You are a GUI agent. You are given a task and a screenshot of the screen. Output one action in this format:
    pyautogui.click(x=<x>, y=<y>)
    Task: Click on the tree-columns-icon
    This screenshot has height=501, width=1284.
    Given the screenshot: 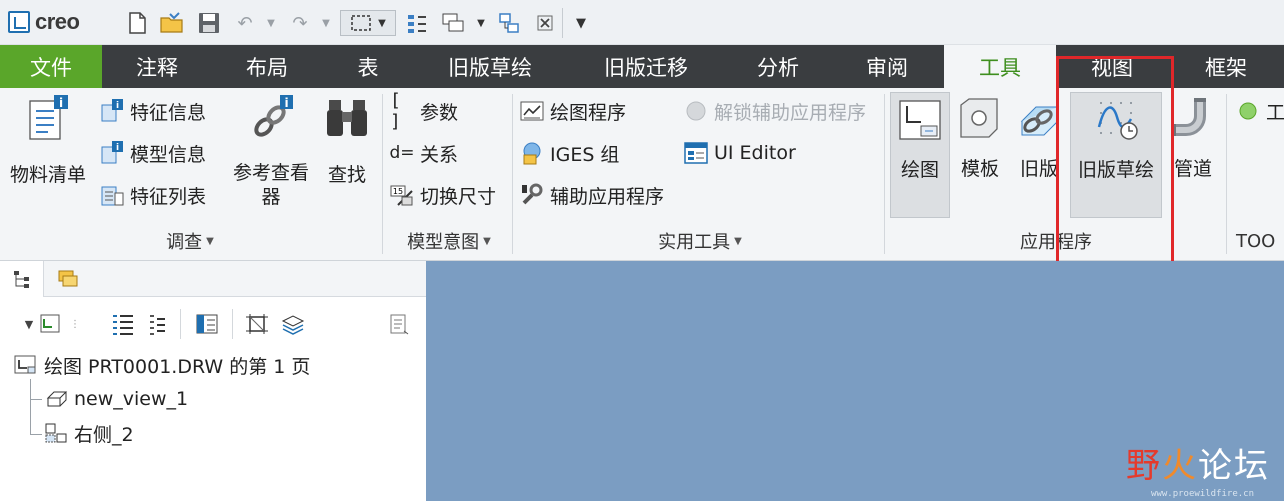 What is the action you would take?
    pyautogui.click(x=207, y=324)
    